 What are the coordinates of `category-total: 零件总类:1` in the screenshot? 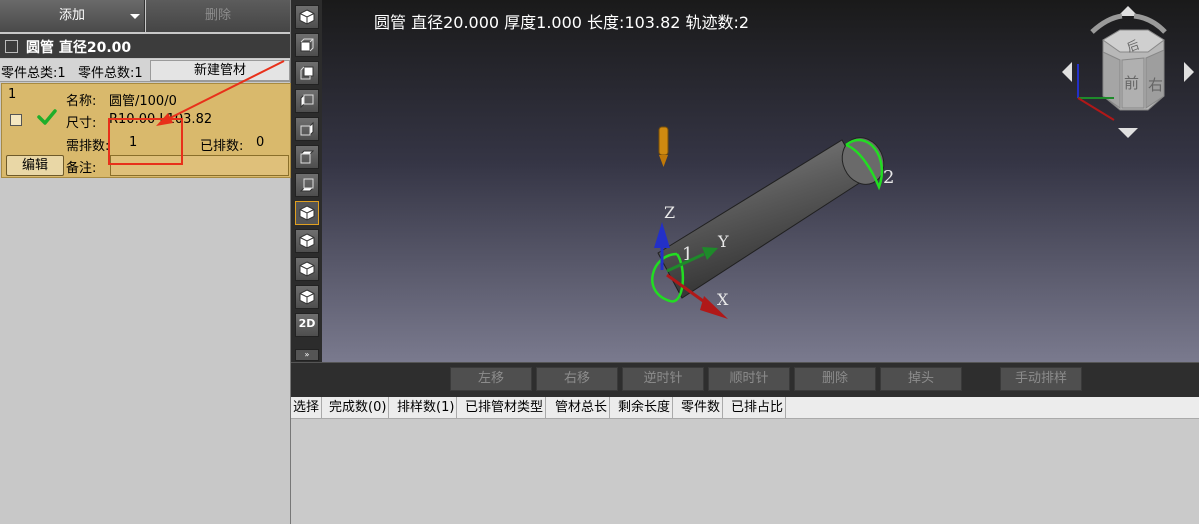 It's located at (33, 73).